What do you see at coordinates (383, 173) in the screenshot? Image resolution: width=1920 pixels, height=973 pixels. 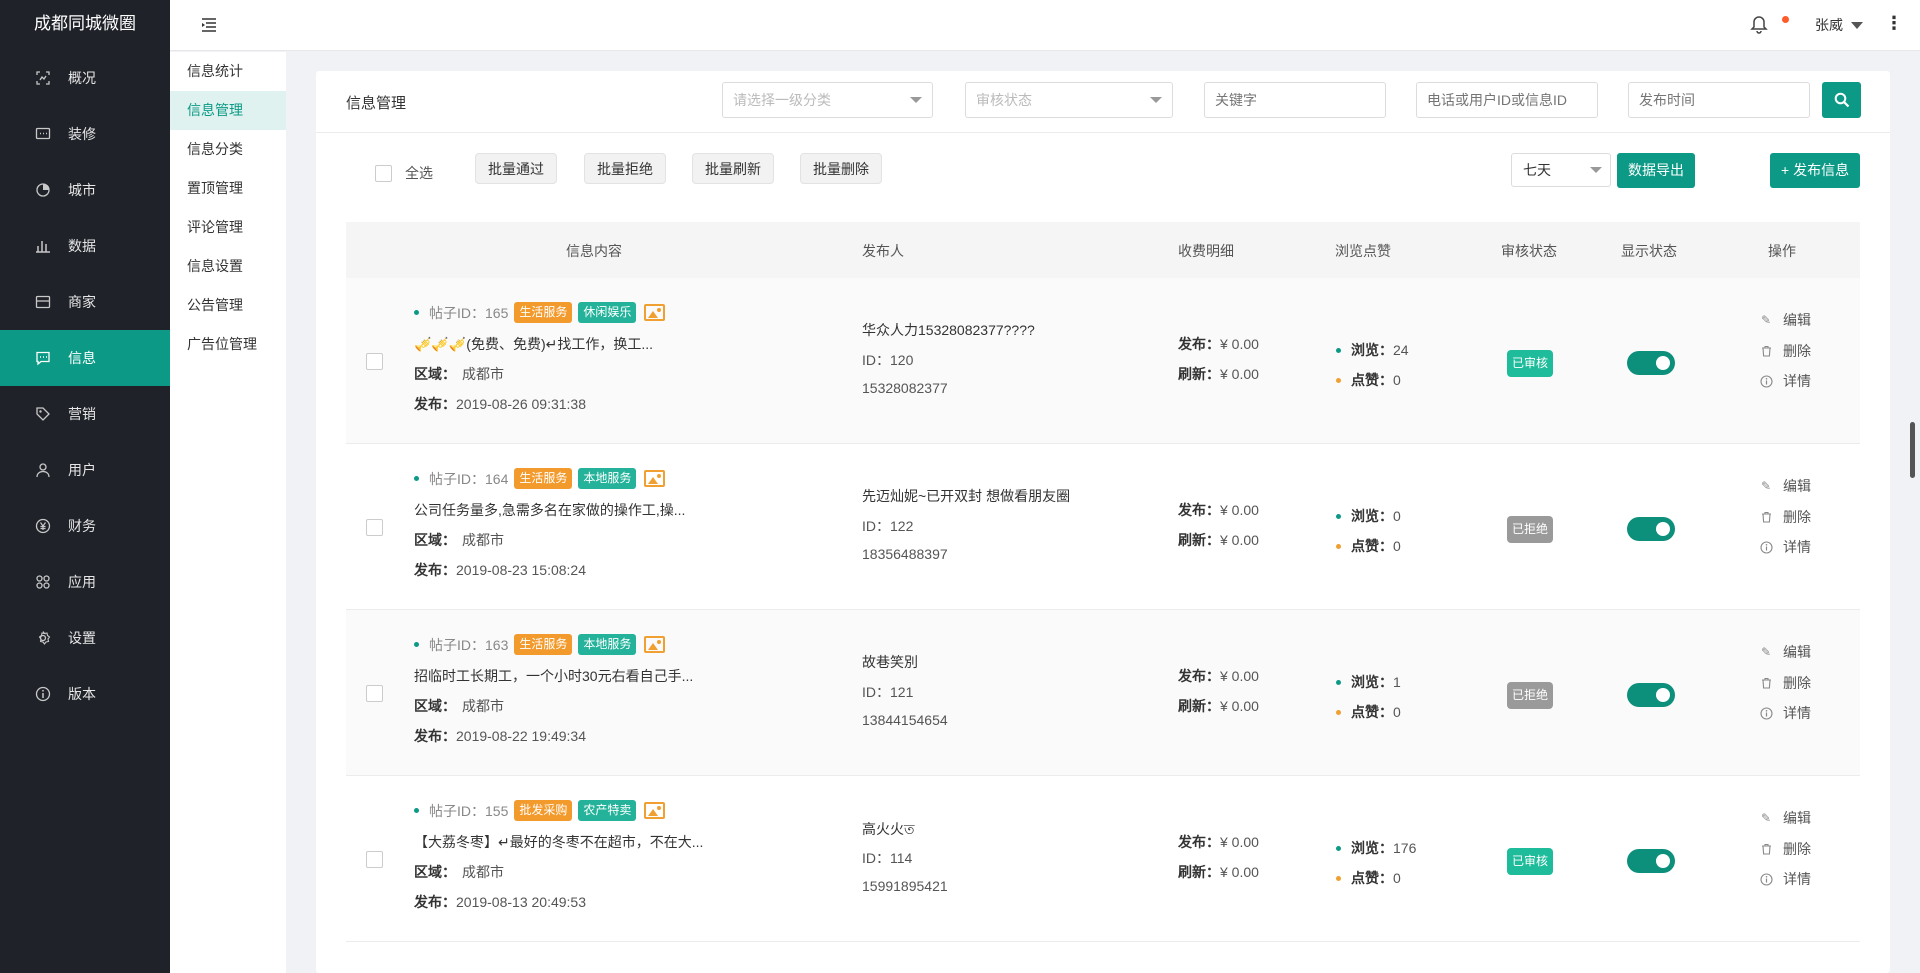 I see `select-all-checkbox` at bounding box center [383, 173].